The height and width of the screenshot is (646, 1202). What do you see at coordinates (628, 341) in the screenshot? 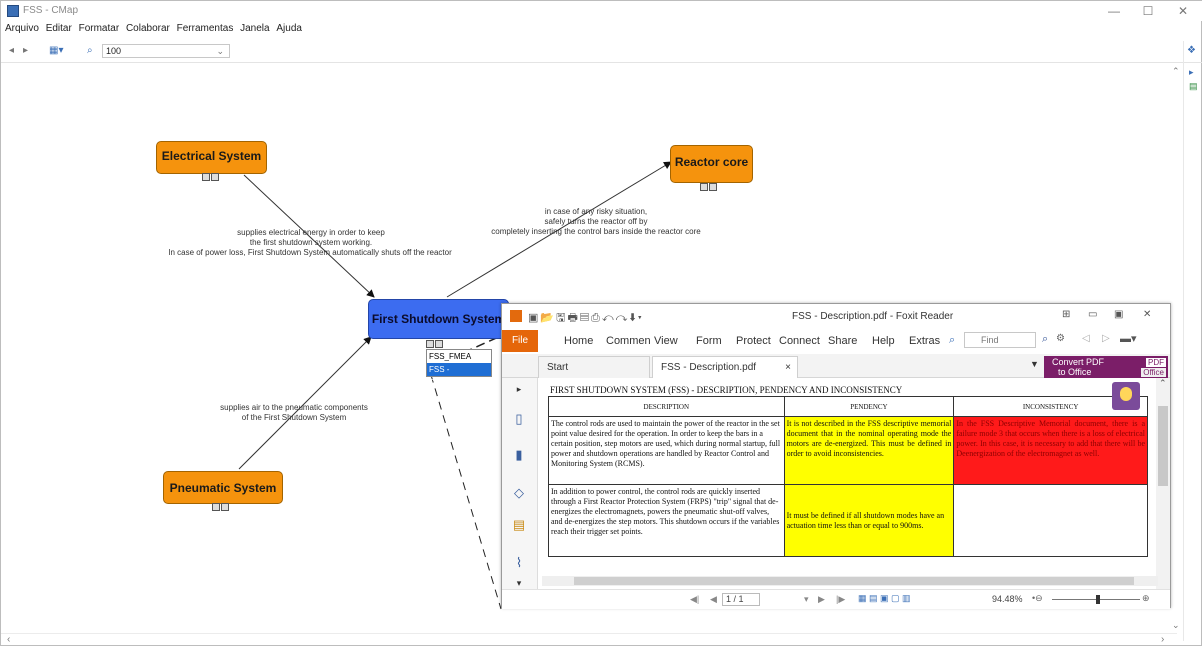
I see `tab-comment: Commen` at bounding box center [628, 341].